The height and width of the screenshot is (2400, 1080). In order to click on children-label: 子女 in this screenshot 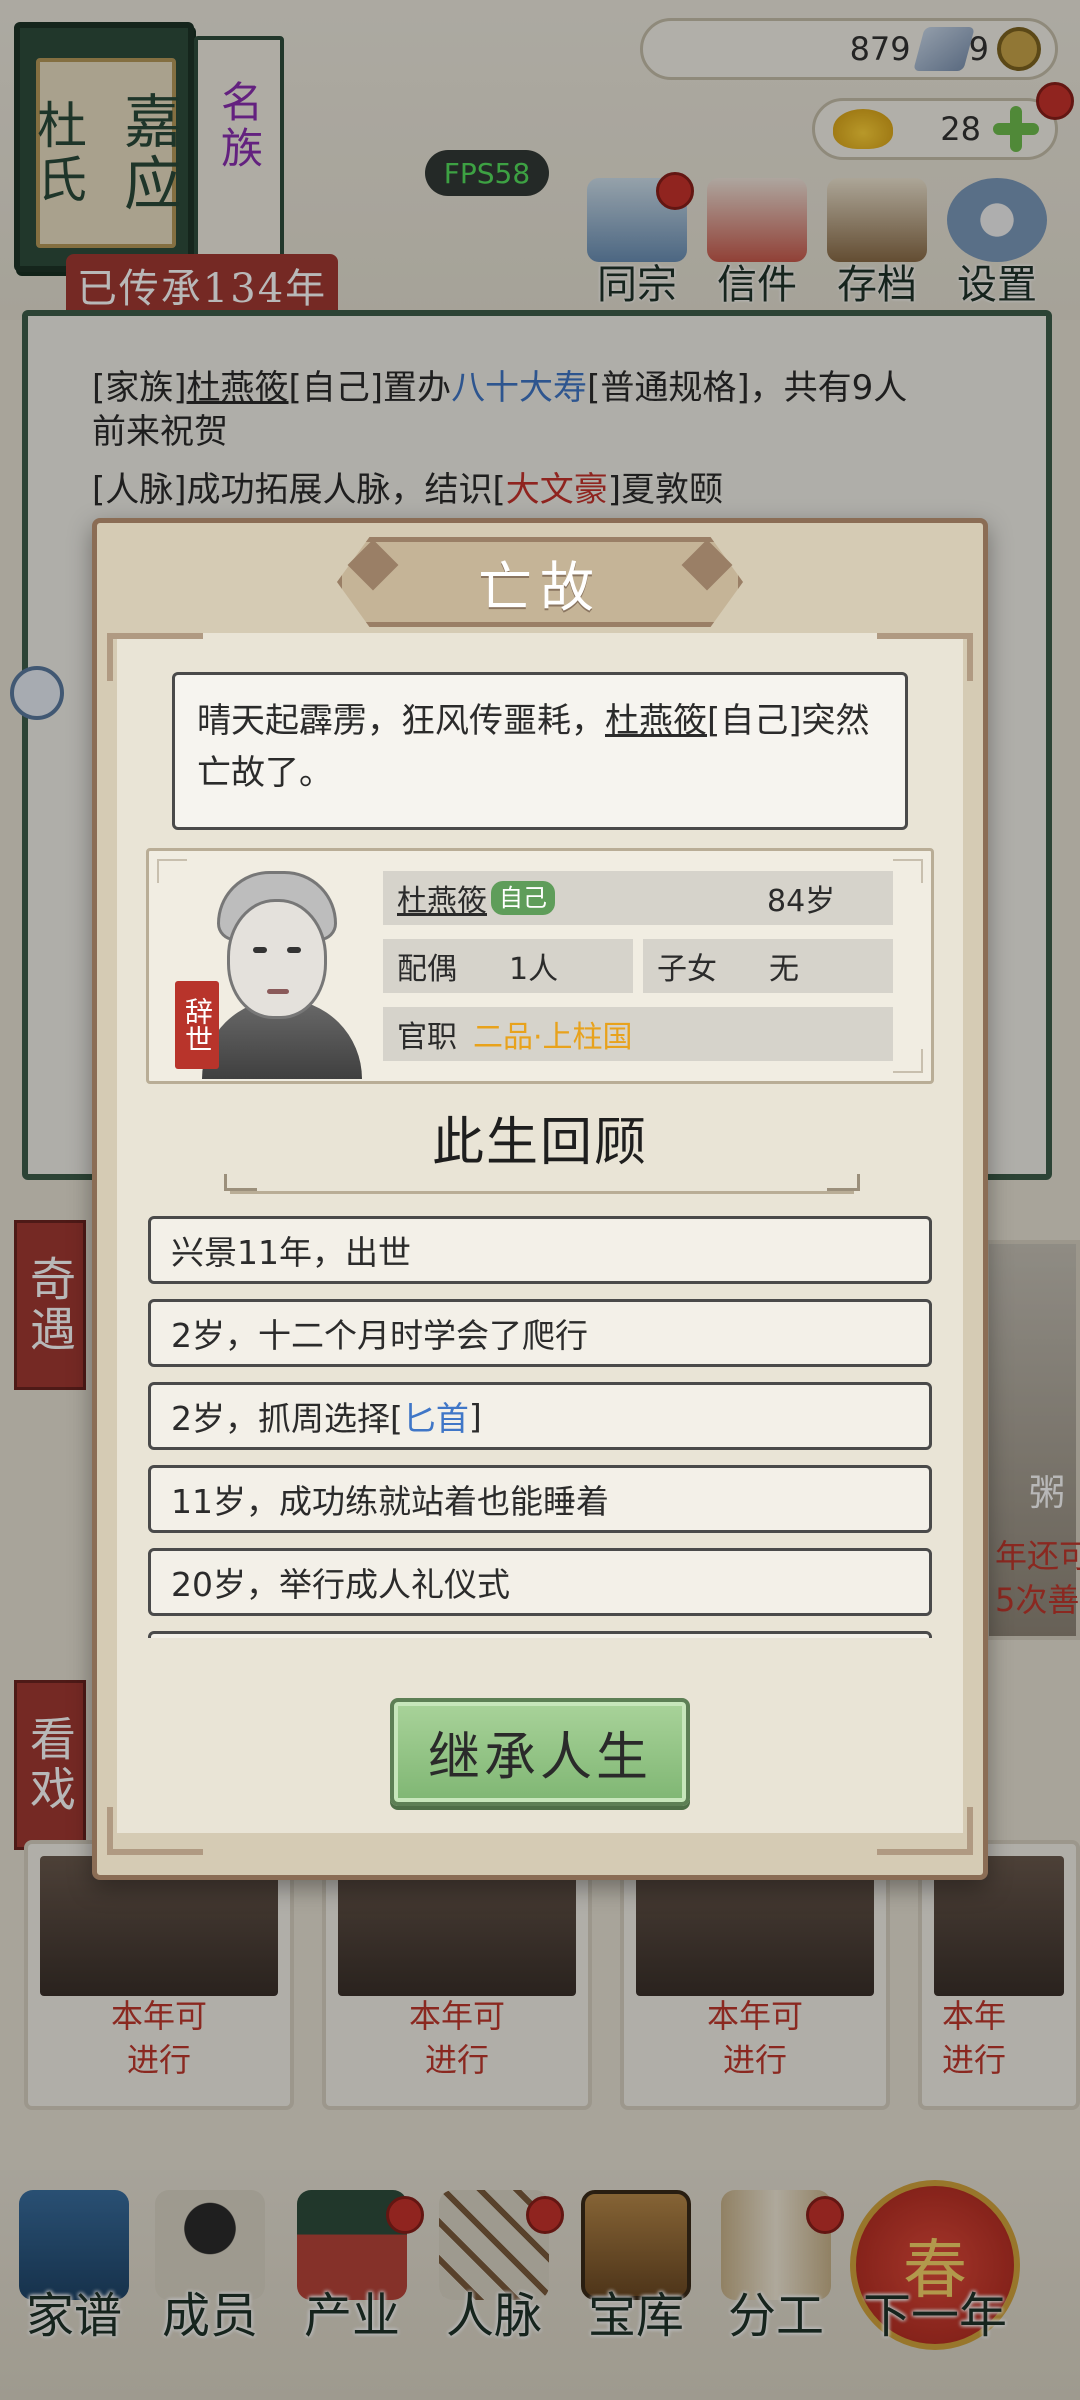, I will do `click(687, 969)`.